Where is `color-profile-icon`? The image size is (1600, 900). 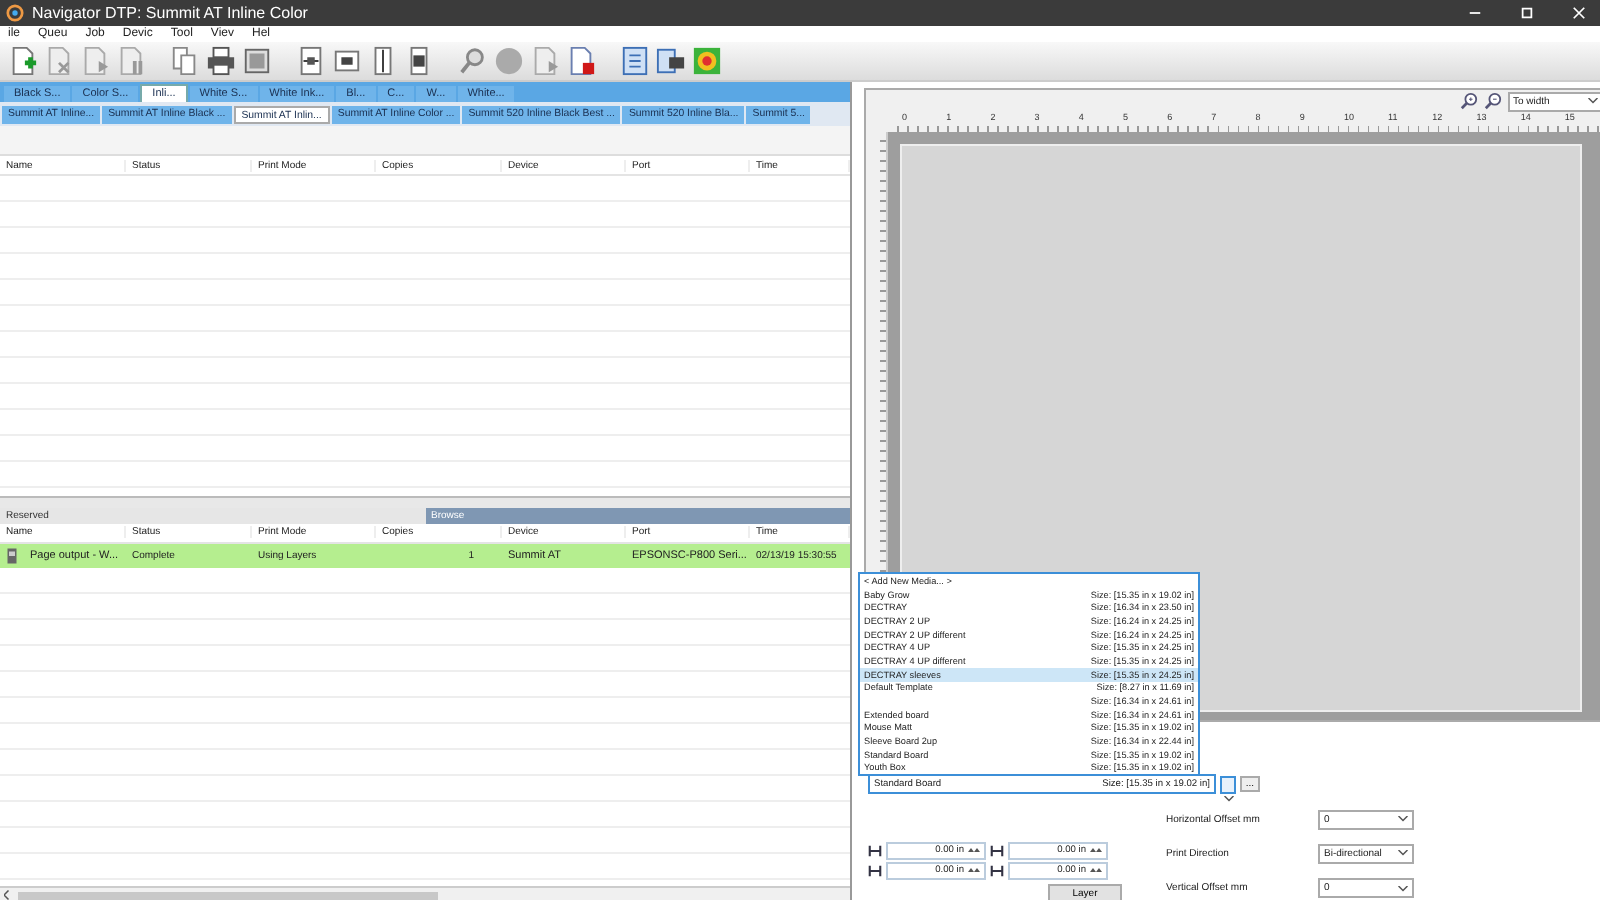
color-profile-icon is located at coordinates (707, 61).